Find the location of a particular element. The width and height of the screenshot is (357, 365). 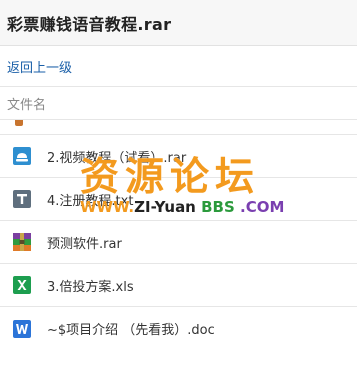

back-link: 返回上一级 is located at coordinates (39, 66).